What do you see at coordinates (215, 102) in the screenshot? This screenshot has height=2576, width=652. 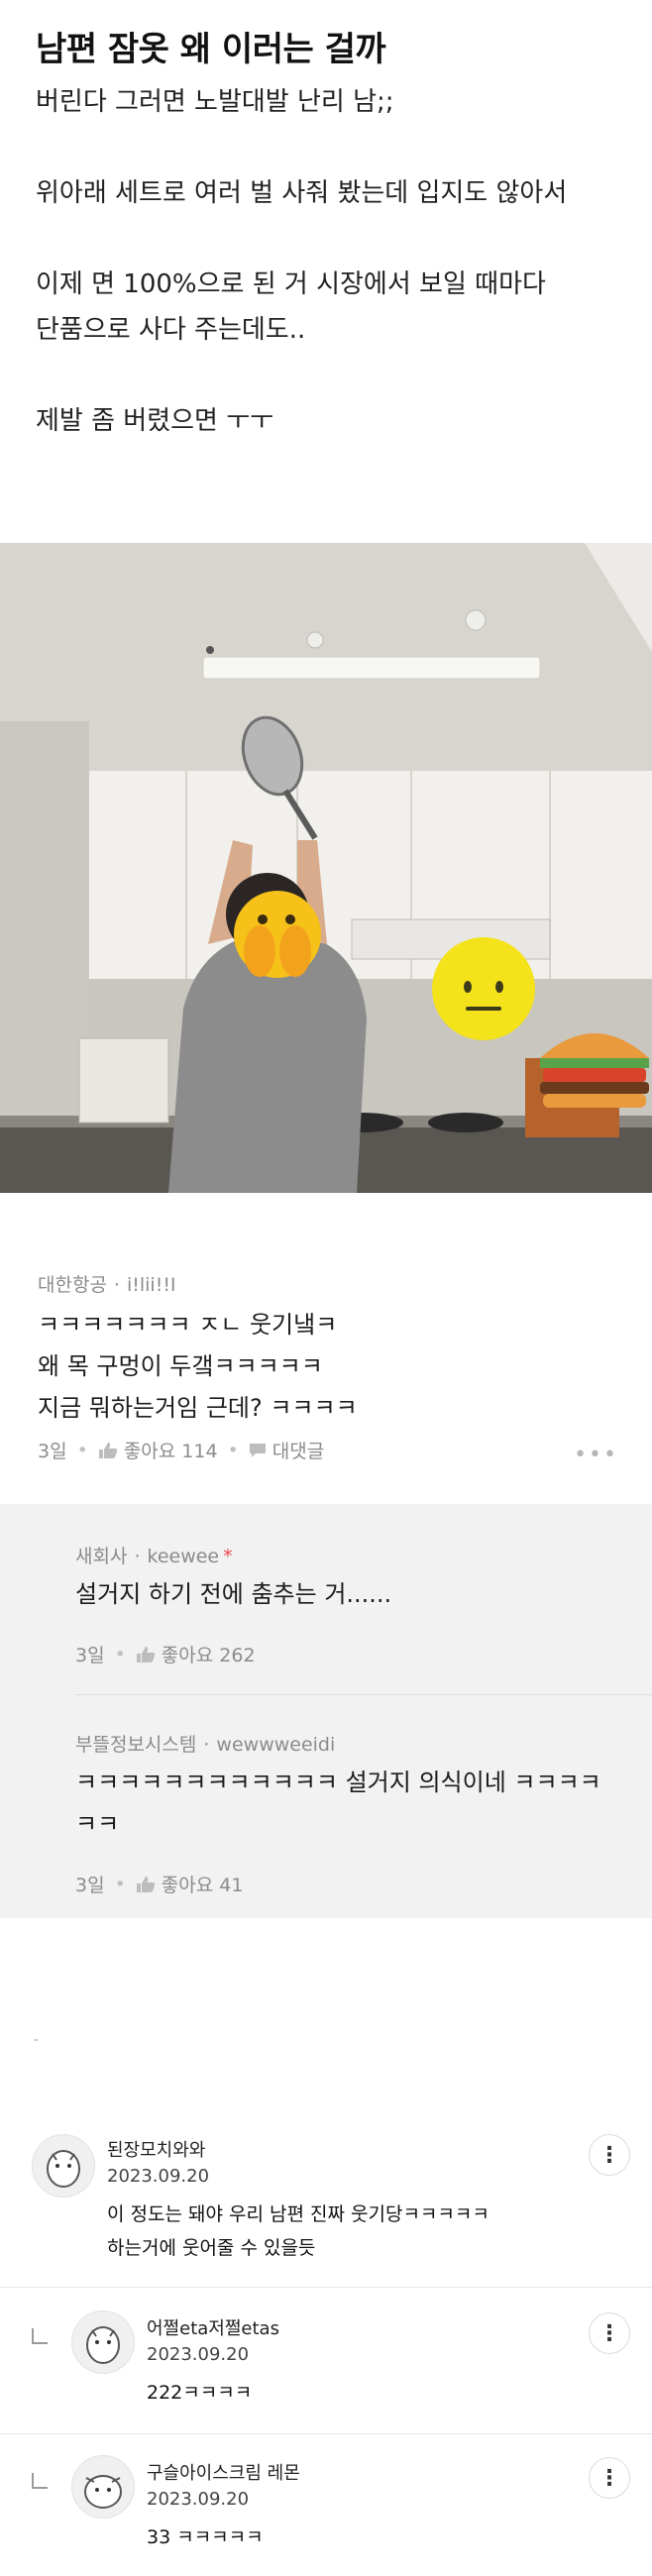 I see `post-line: 버린다 그러면 노발대발 난리 남;;` at bounding box center [215, 102].